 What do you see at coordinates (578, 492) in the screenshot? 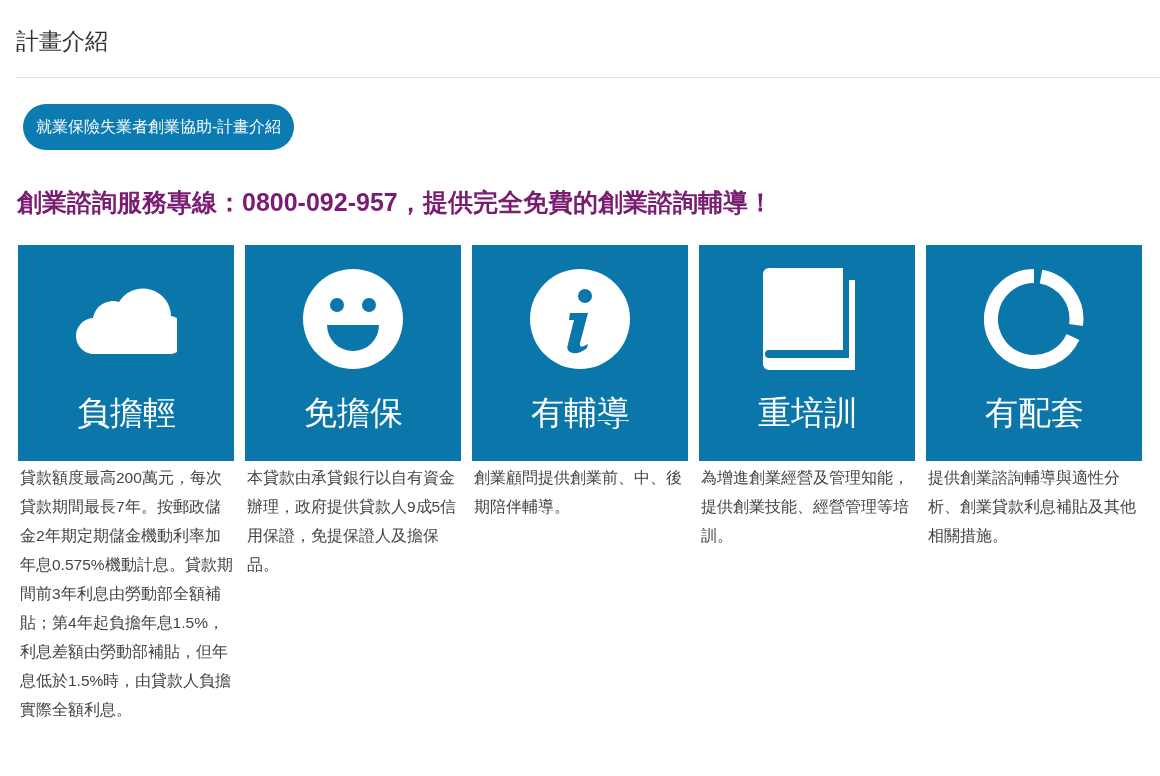
I see `feature-description: 創業顧問提供創業前、中、後期陪伴輔導。` at bounding box center [578, 492].